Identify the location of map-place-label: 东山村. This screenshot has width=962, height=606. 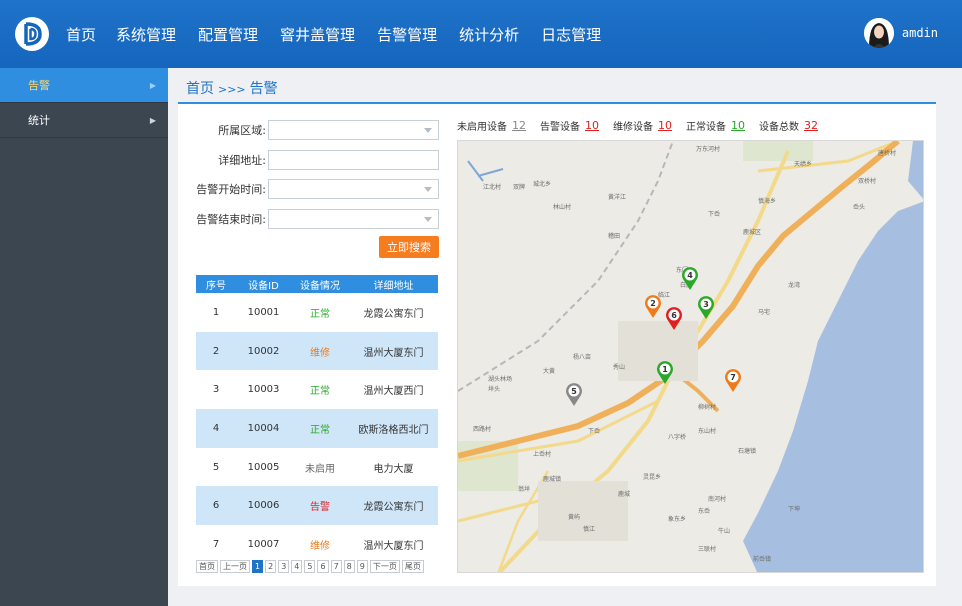
(707, 431).